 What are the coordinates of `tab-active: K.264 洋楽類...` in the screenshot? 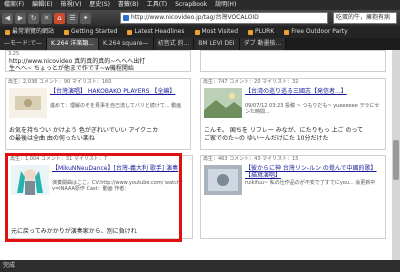 It's located at (73, 44).